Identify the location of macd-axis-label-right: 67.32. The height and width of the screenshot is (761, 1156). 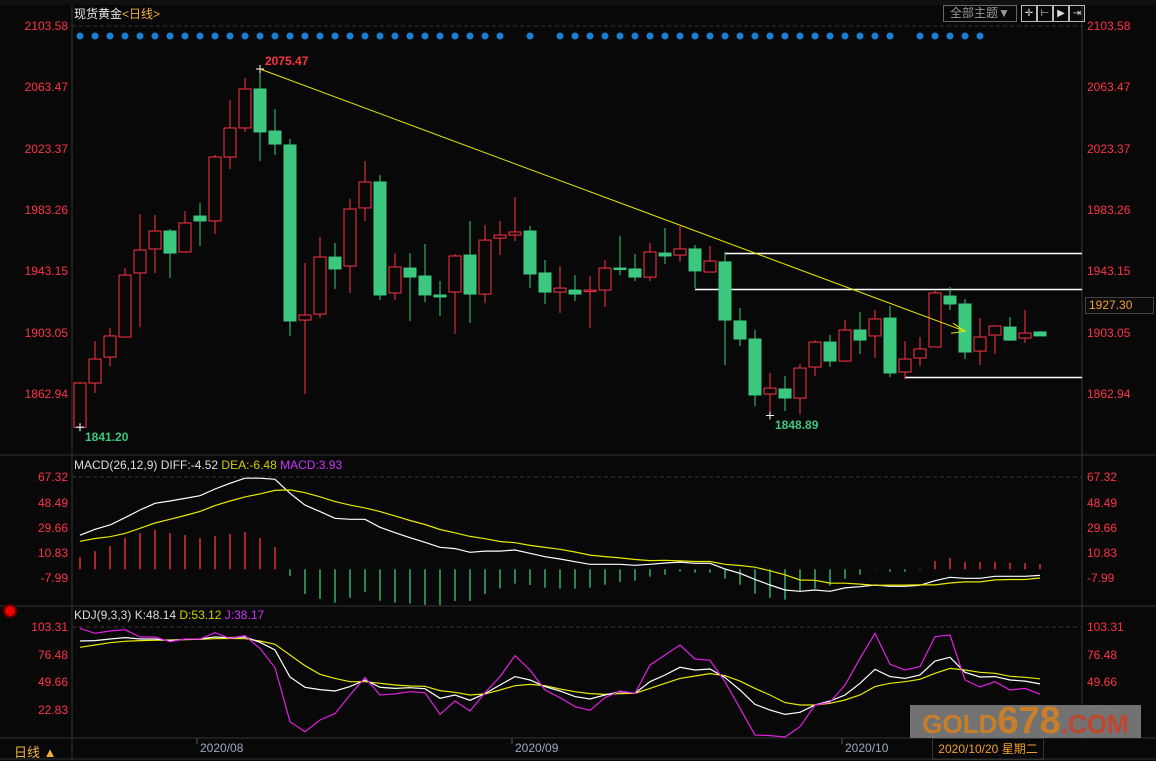
(1102, 477).